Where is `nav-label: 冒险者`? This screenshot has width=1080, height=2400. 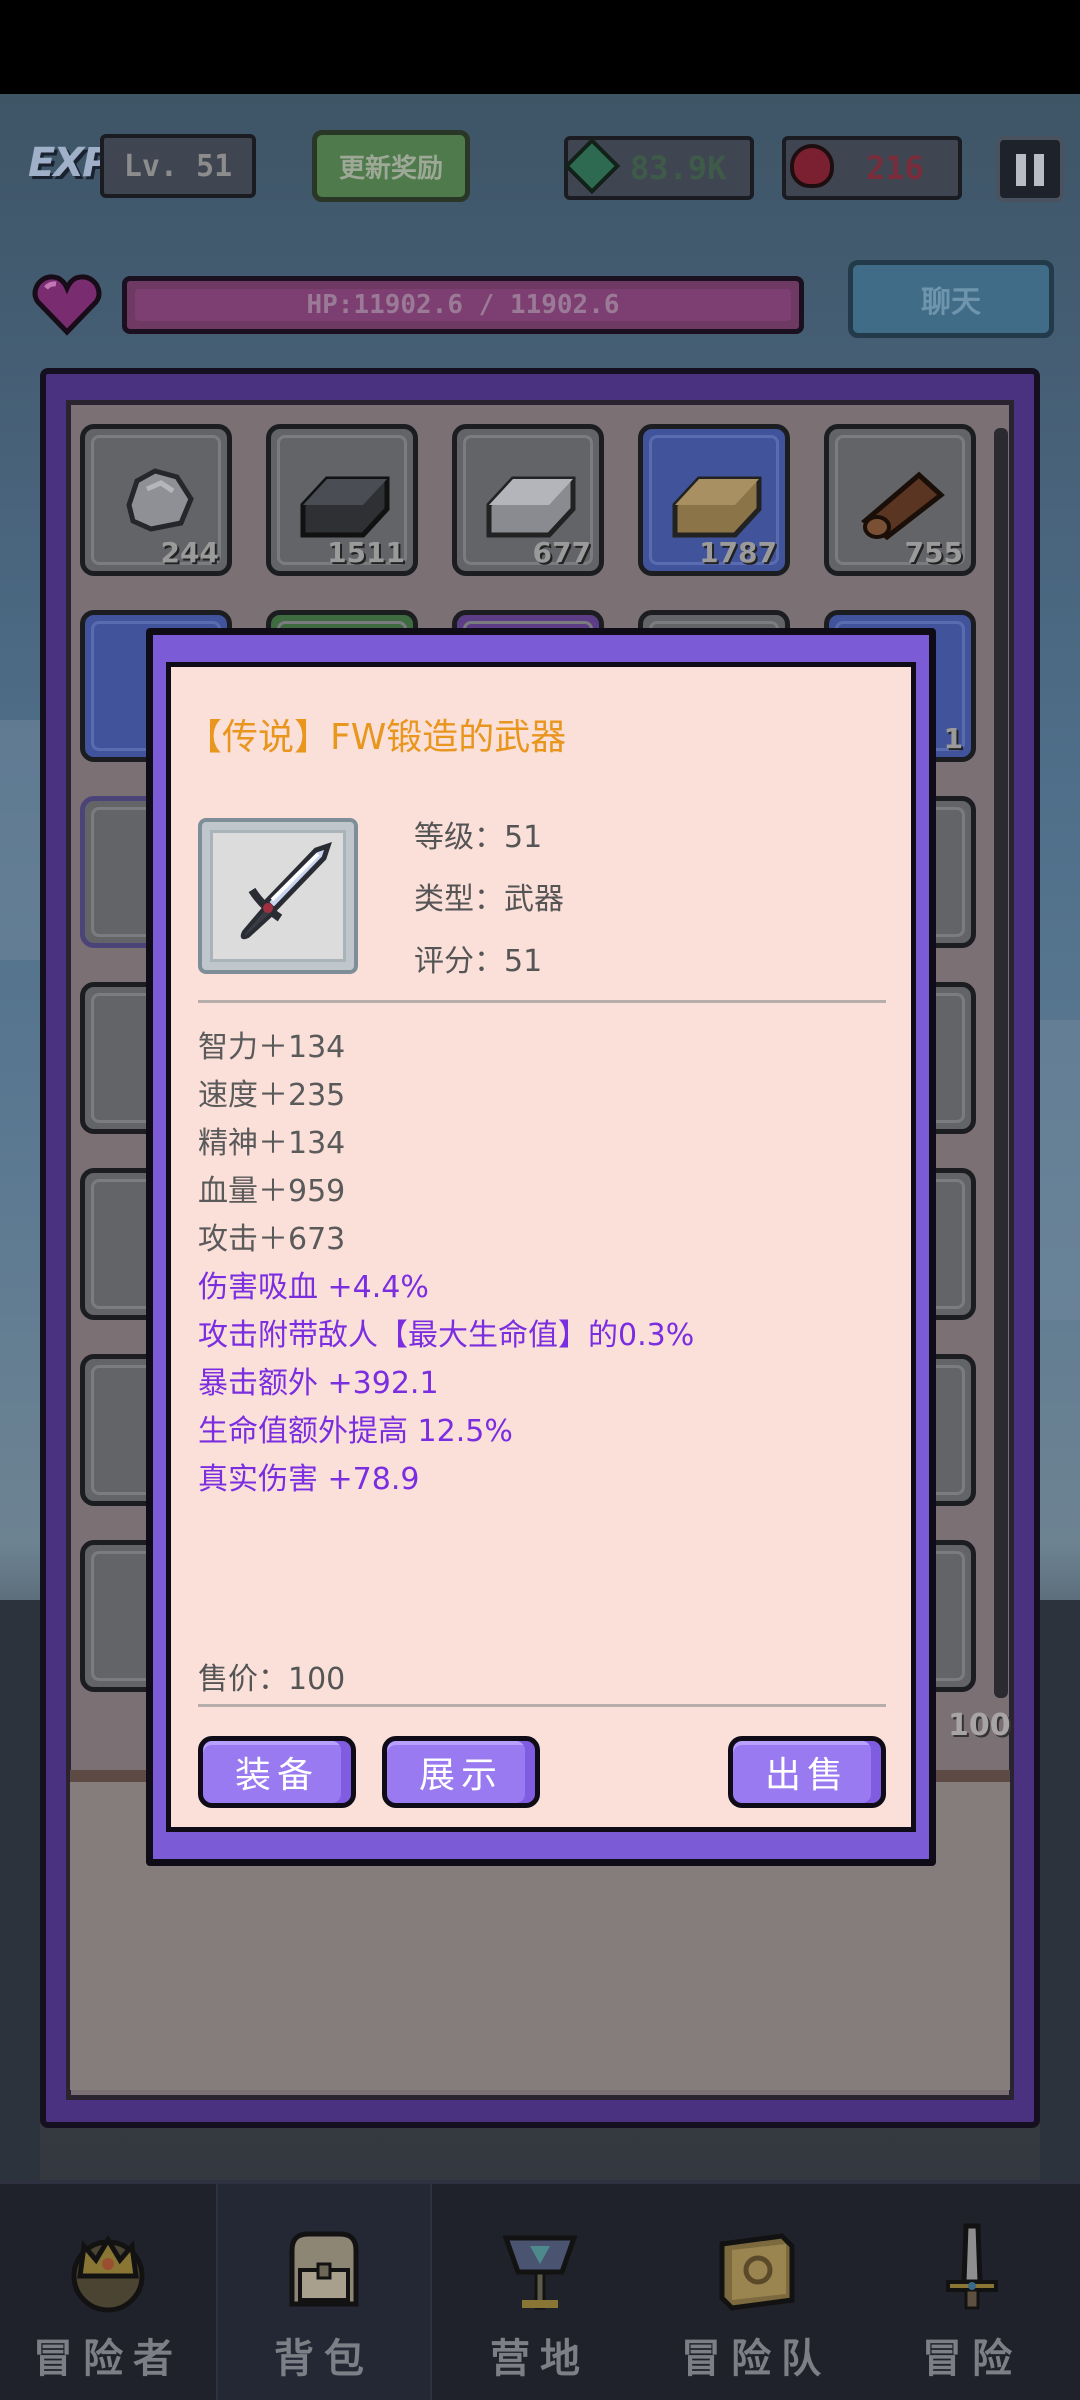
nav-label: 冒险者 is located at coordinates (108, 2359).